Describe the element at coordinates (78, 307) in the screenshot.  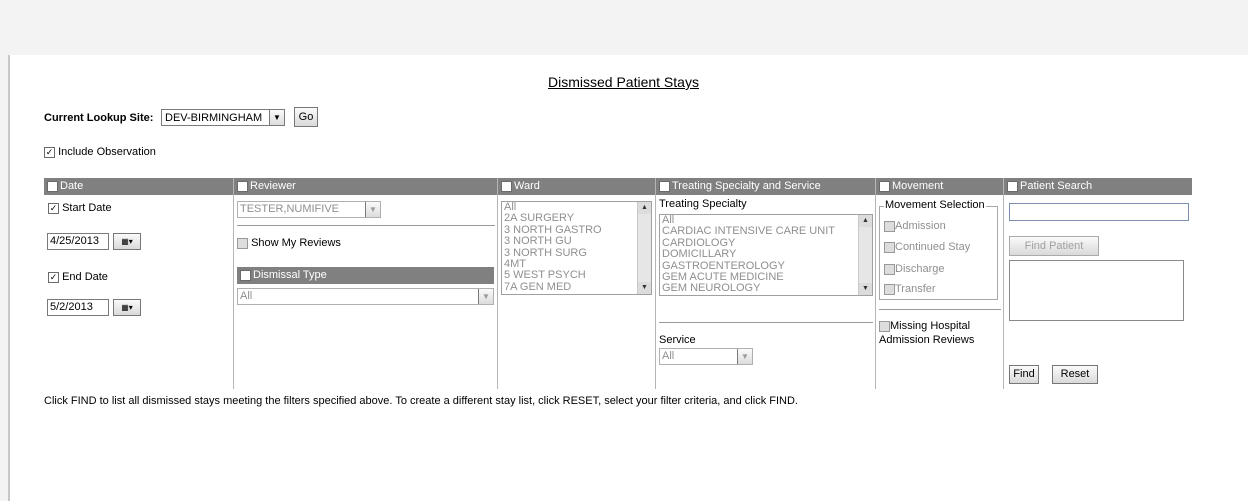
I see `end-date-input: 5/2/2013` at that location.